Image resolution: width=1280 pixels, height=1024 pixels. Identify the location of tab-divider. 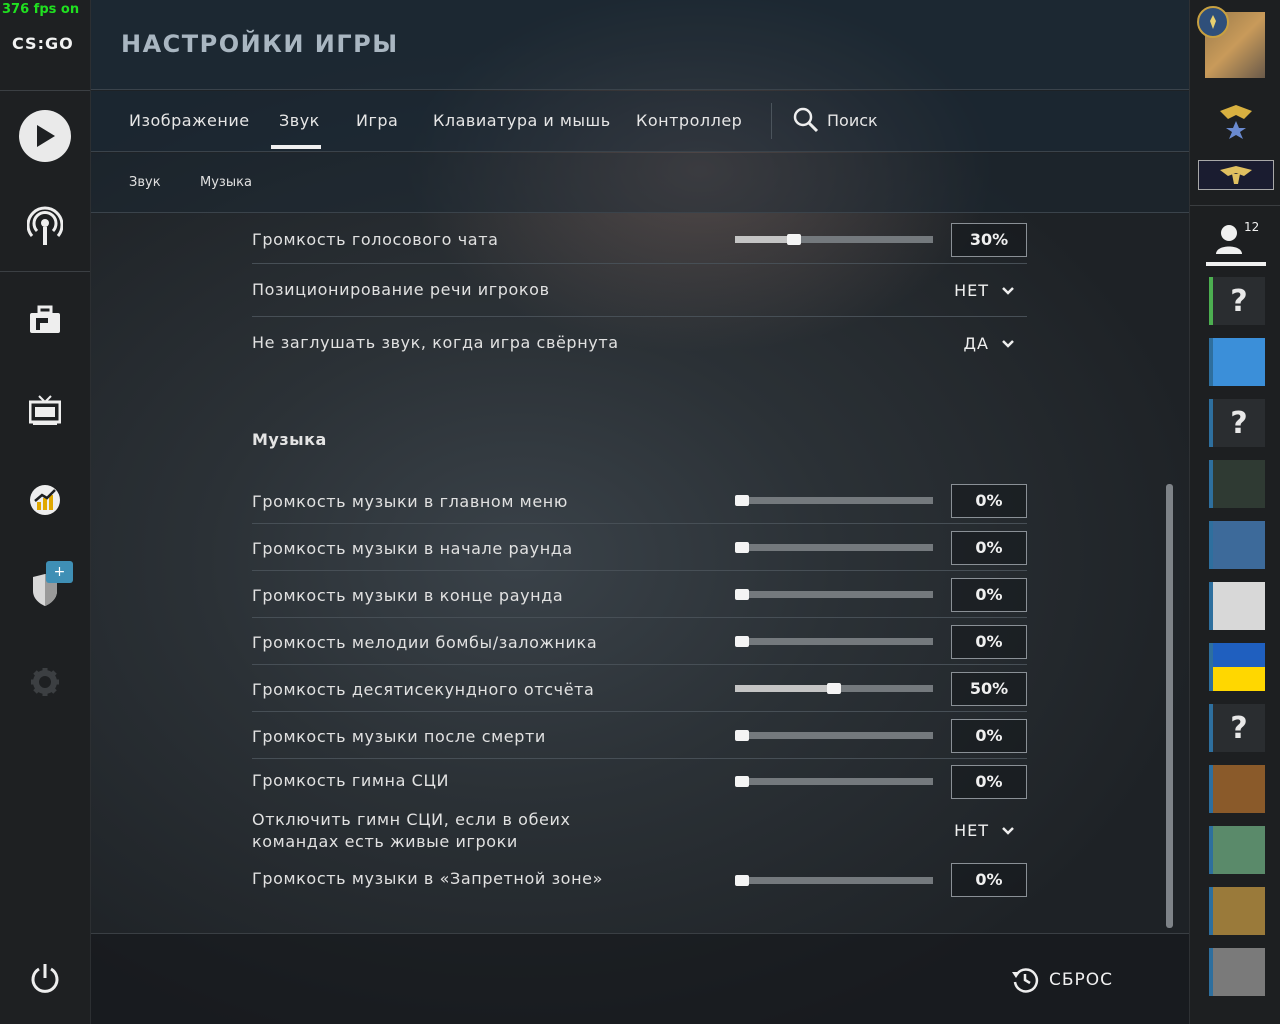
(771, 121).